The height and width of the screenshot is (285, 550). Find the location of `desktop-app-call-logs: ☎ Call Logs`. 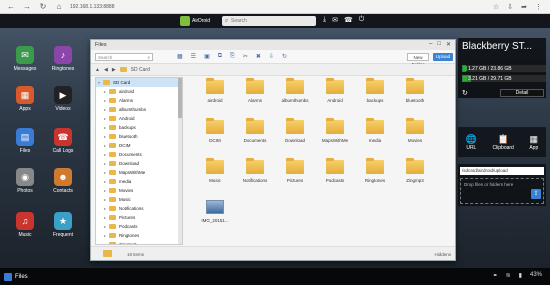

desktop-app-call-logs: ☎ Call Logs is located at coordinates (63, 141).